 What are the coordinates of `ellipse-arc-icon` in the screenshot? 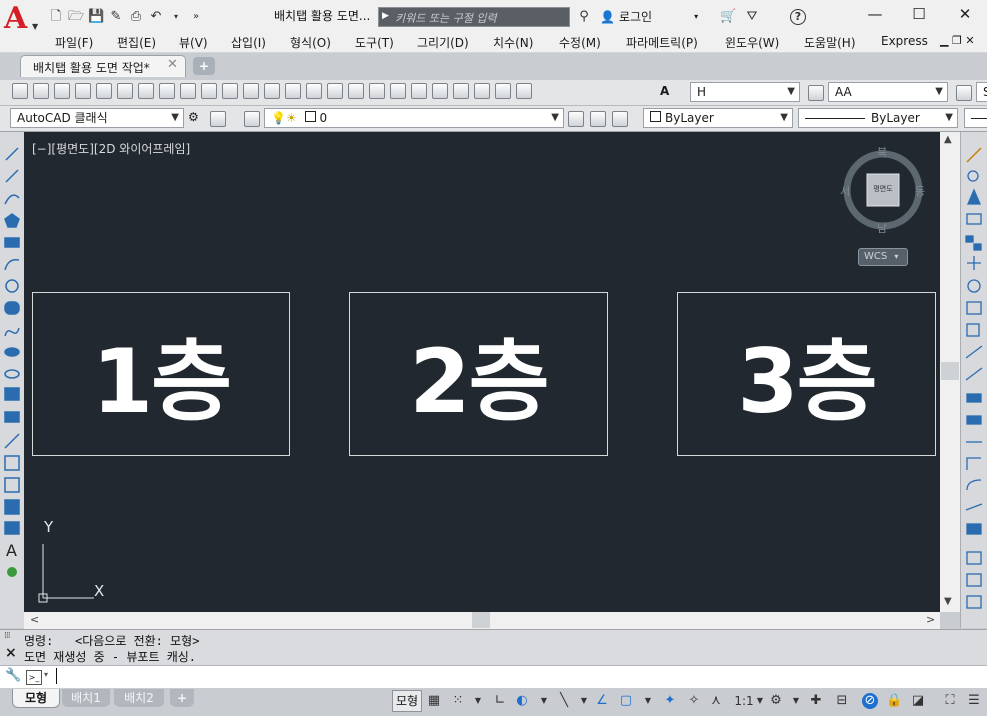 It's located at (12, 374).